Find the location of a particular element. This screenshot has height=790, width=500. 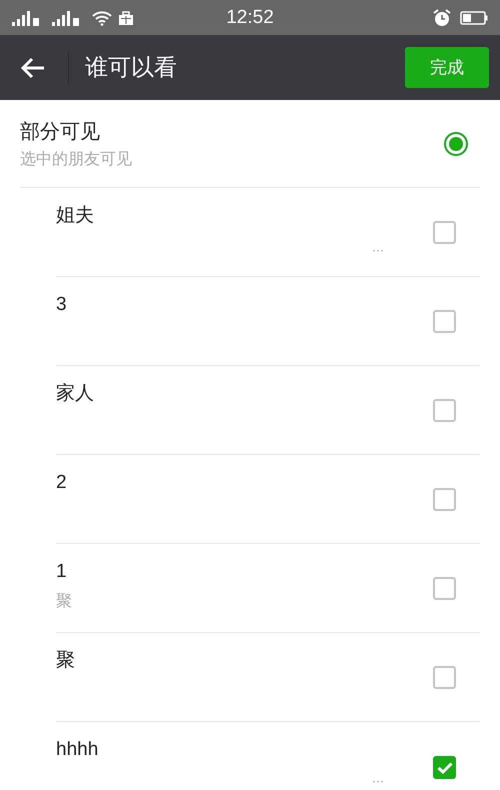

friend-group-name: 家人 is located at coordinates (75, 394).